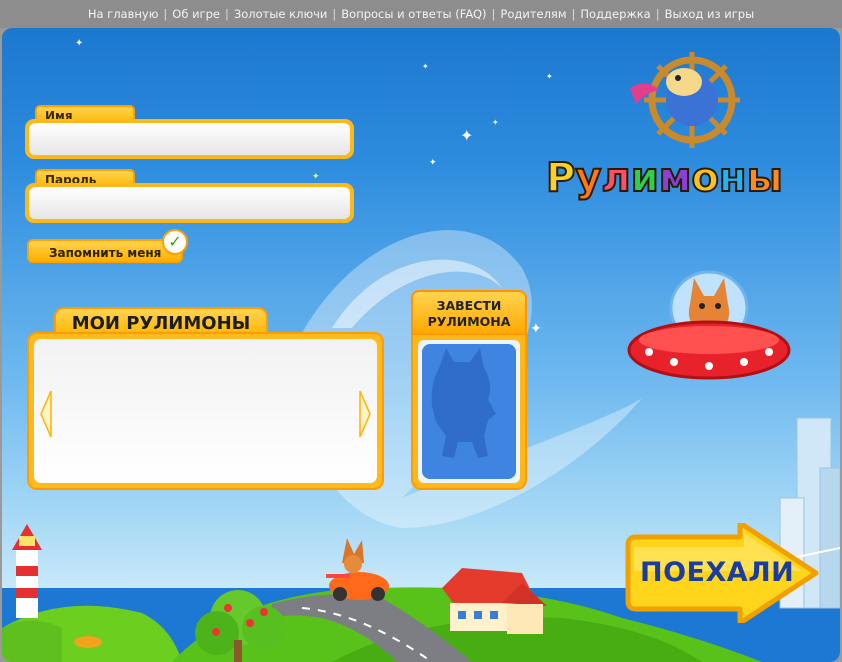 This screenshot has height=662, width=842. What do you see at coordinates (710, 14) in the screenshot?
I see `nav-link-exit: Выход из игры` at bounding box center [710, 14].